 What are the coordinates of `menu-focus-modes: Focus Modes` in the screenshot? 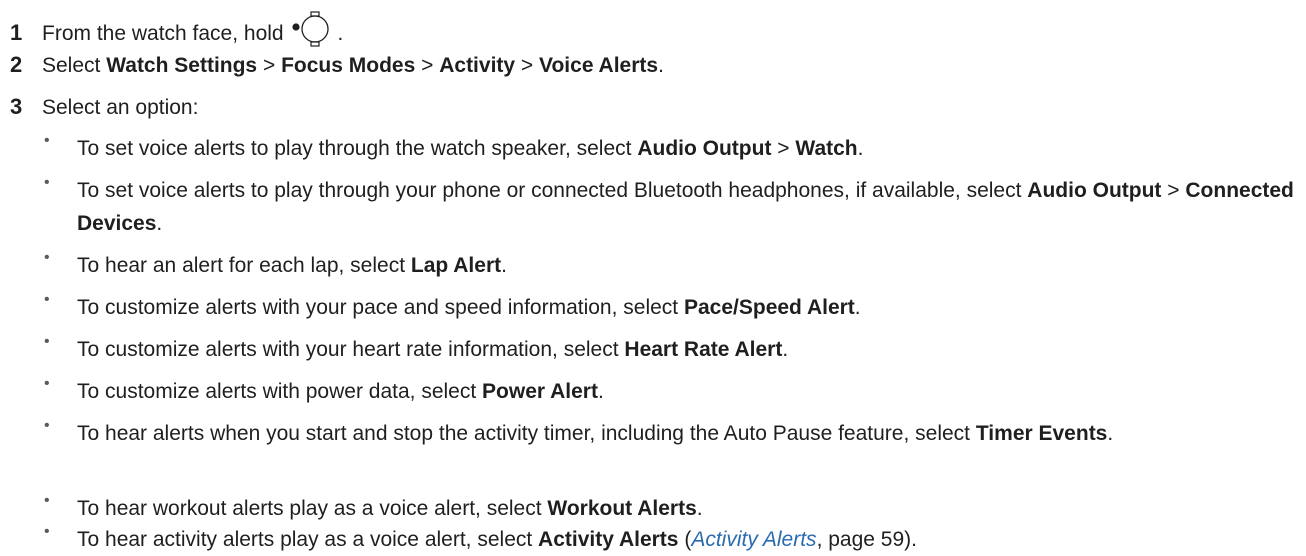 It's located at (348, 65).